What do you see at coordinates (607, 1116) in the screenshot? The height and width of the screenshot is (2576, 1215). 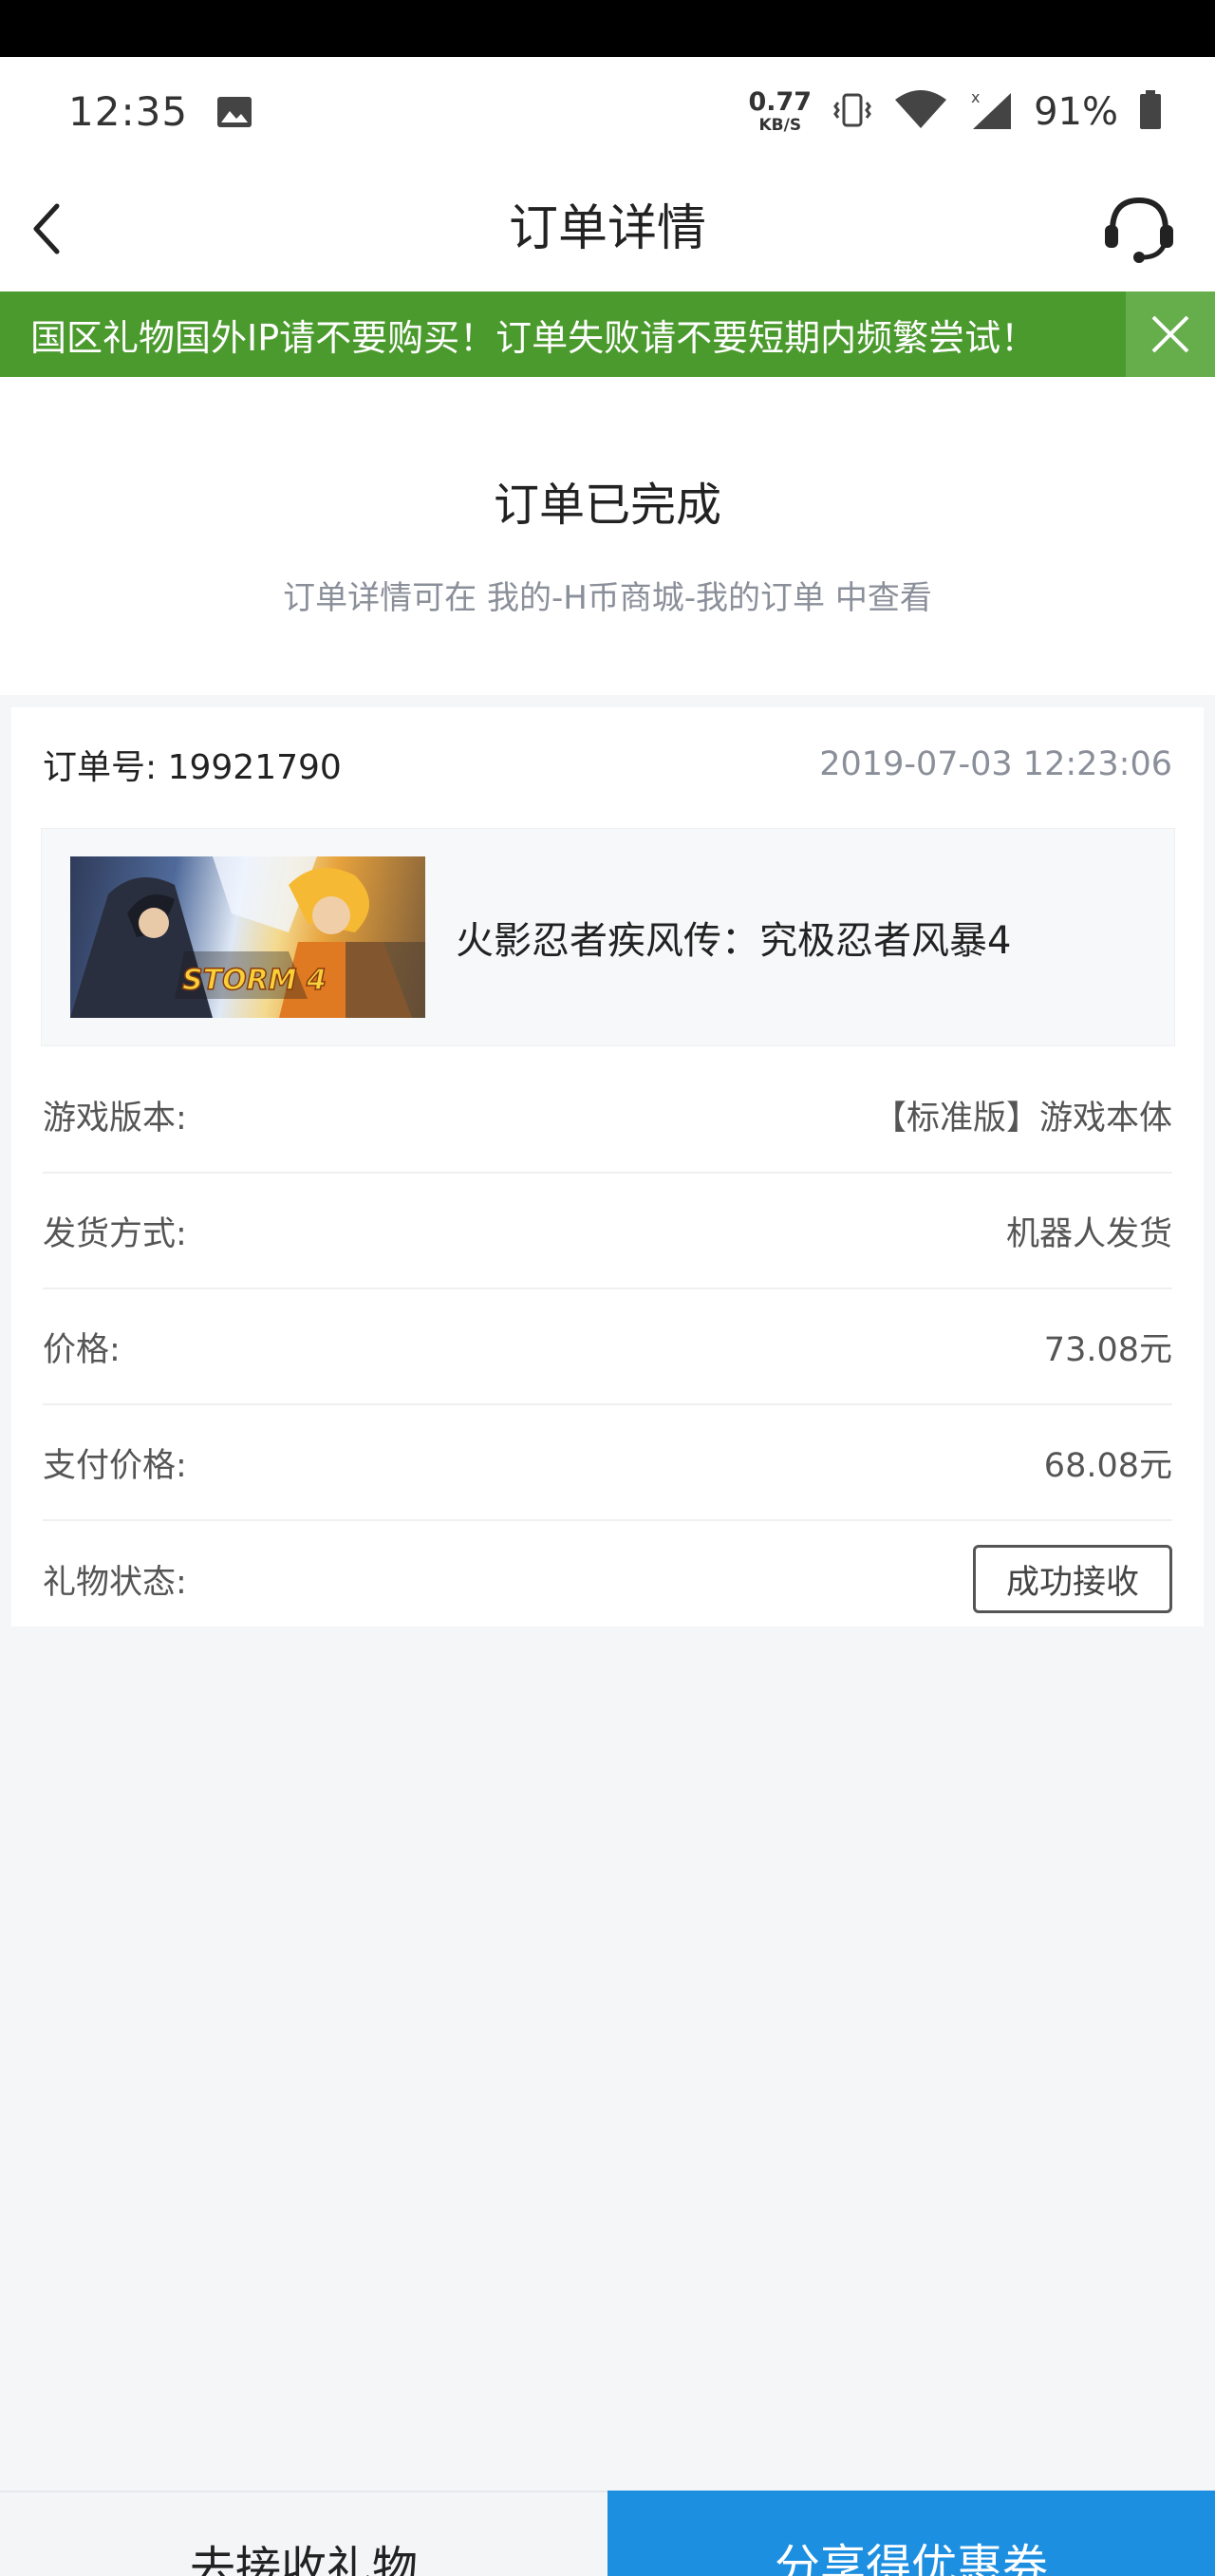 I see `info-row-version: 游戏版本: 【标准版】游戏本体` at bounding box center [607, 1116].